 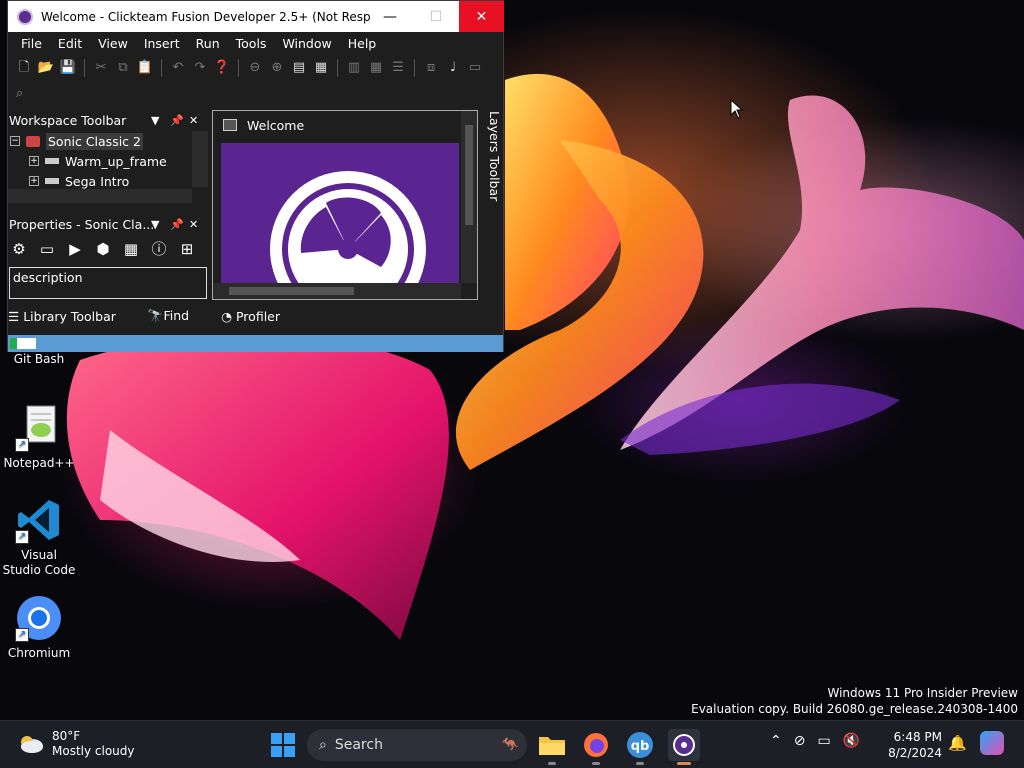 I want to click on frame-icon, so click(x=52, y=161).